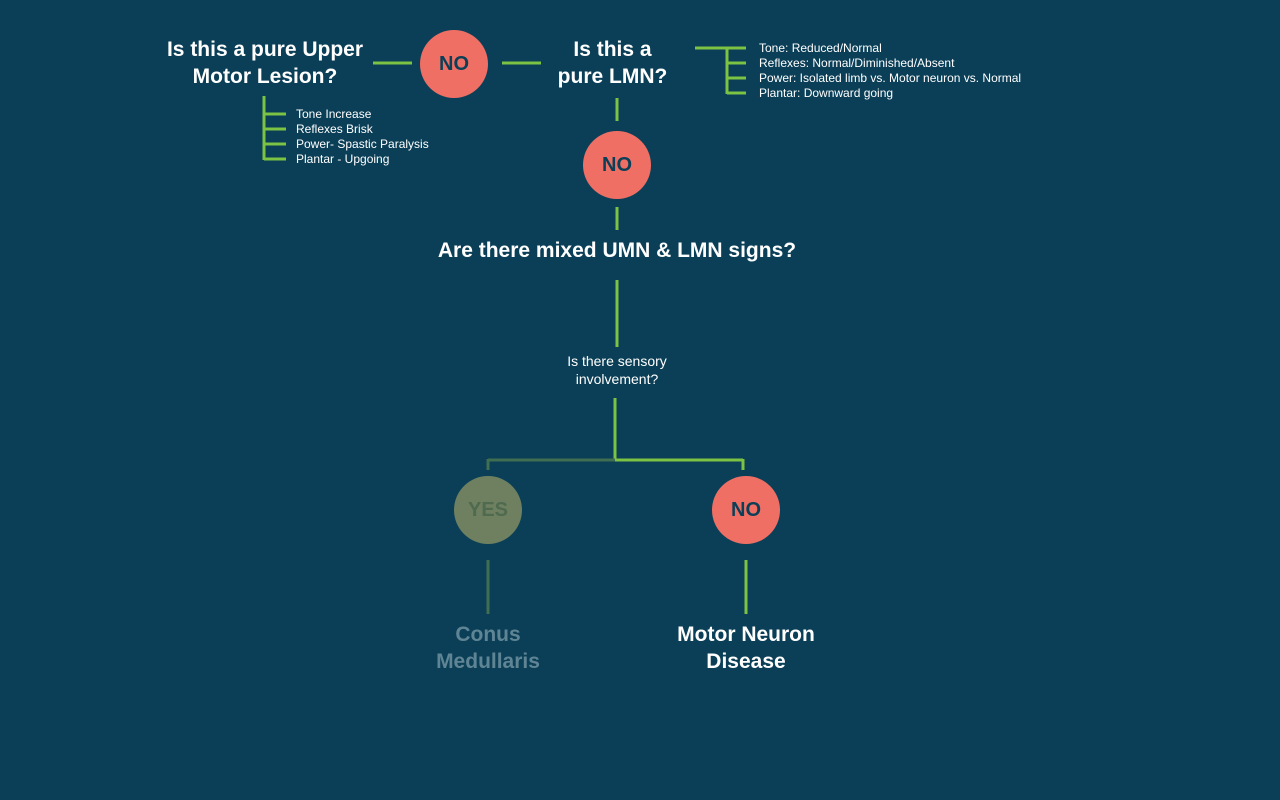 This screenshot has height=800, width=1280. I want to click on lmn-feature-reflexes: Reflexes: Normal/Diminished/Absent, so click(857, 63).